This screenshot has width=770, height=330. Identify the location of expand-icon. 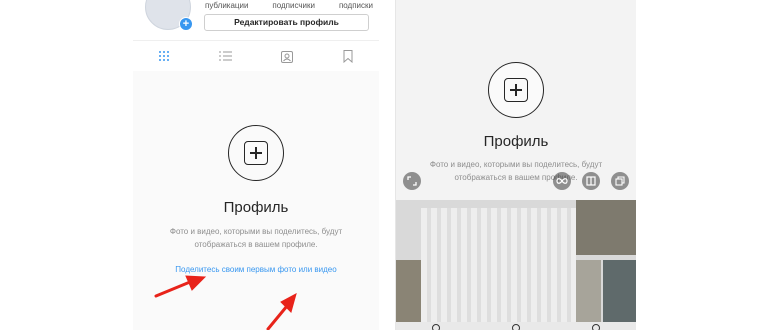
(412, 181).